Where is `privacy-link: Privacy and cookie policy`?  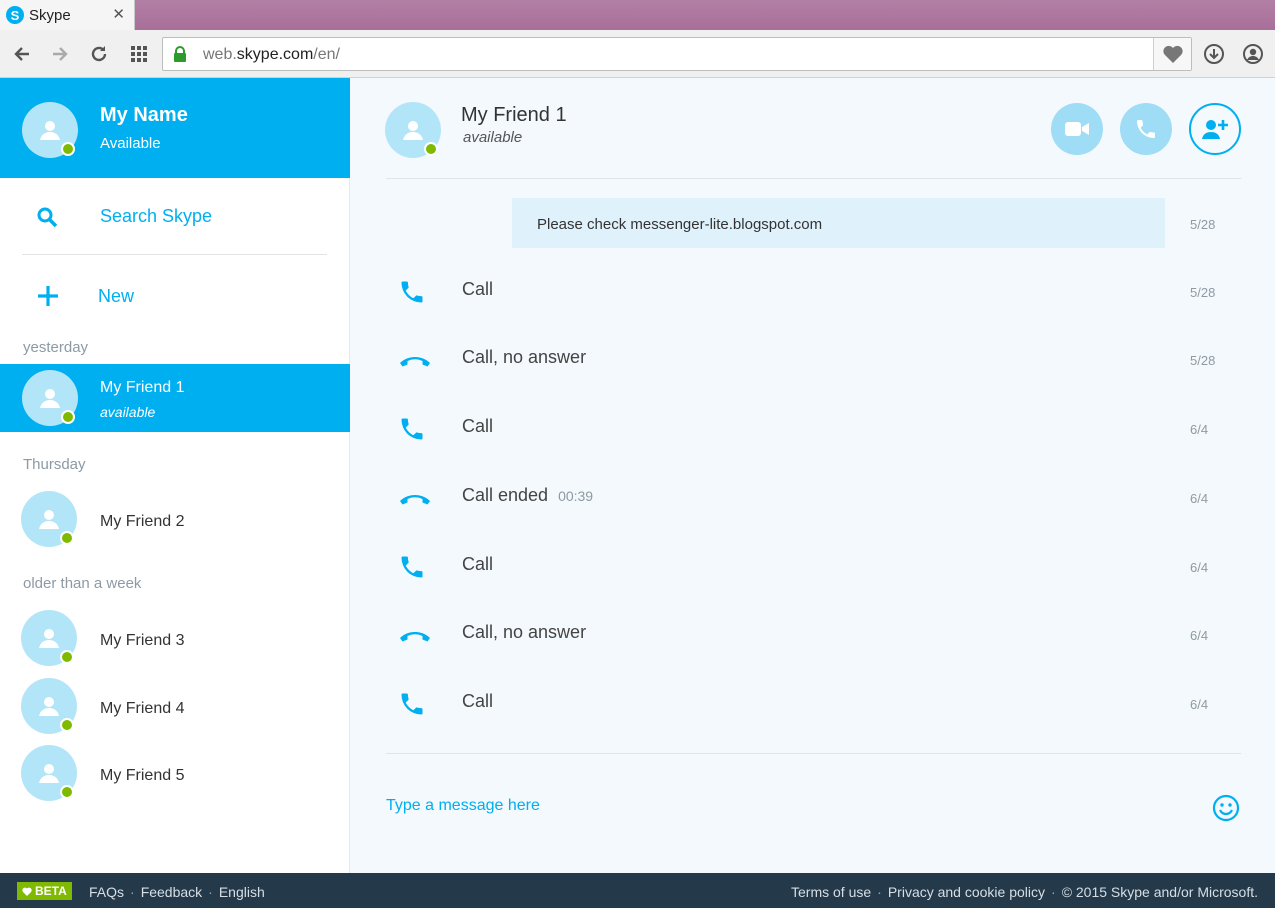 privacy-link: Privacy and cookie policy is located at coordinates (966, 892).